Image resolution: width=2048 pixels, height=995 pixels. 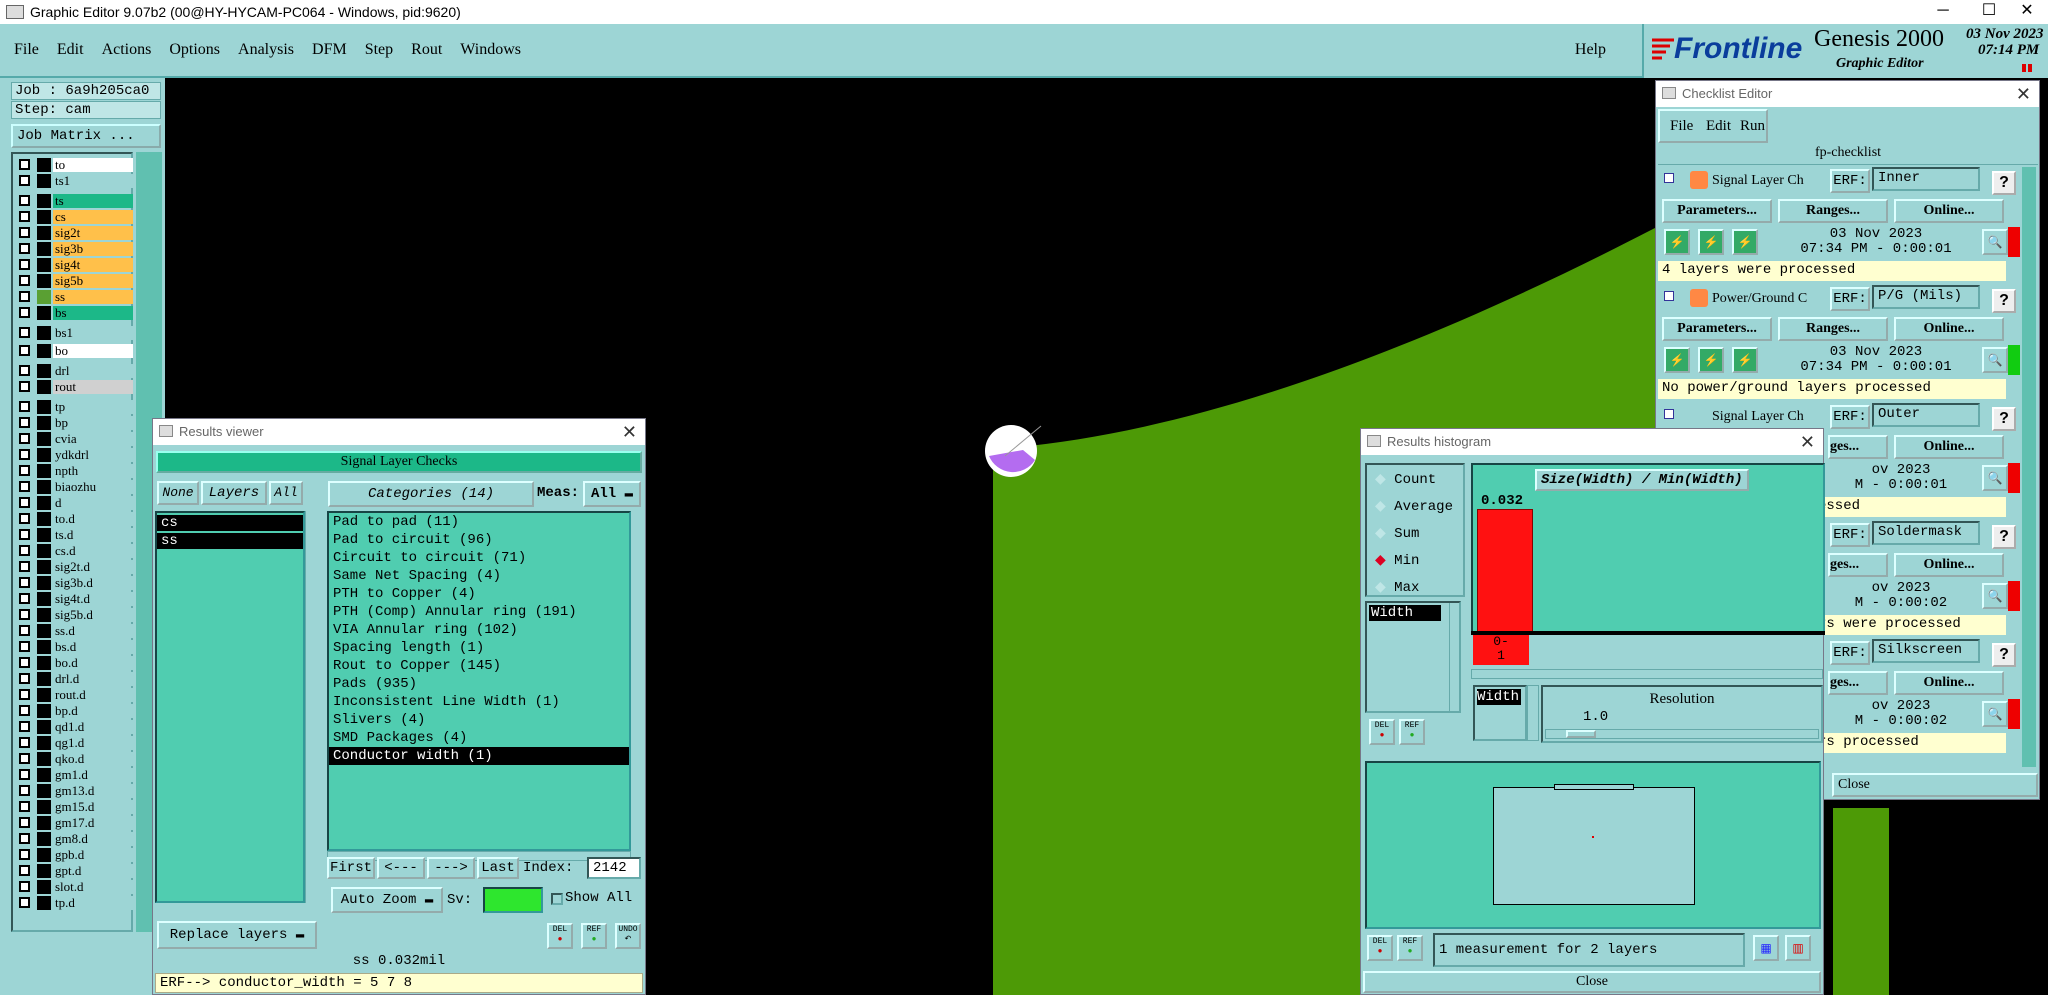 What do you see at coordinates (93, 333) in the screenshot?
I see `layer-name: bs1` at bounding box center [93, 333].